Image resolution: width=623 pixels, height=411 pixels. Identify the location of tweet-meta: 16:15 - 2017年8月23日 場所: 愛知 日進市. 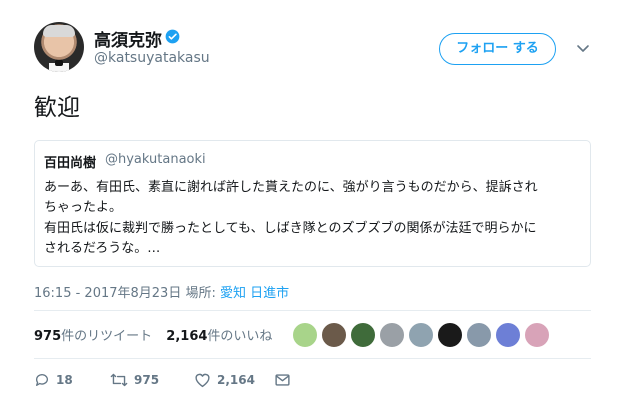
(161, 291).